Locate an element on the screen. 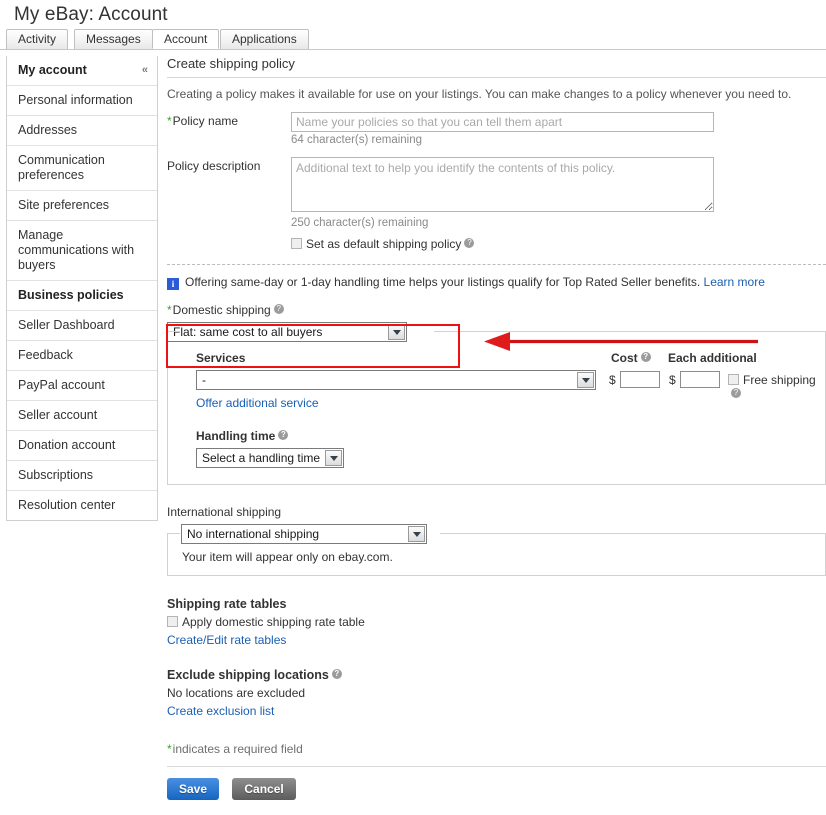 Image resolution: width=826 pixels, height=815 pixels. apply-rate-table-row: Apply domestic shipping rate table is located at coordinates (496, 622).